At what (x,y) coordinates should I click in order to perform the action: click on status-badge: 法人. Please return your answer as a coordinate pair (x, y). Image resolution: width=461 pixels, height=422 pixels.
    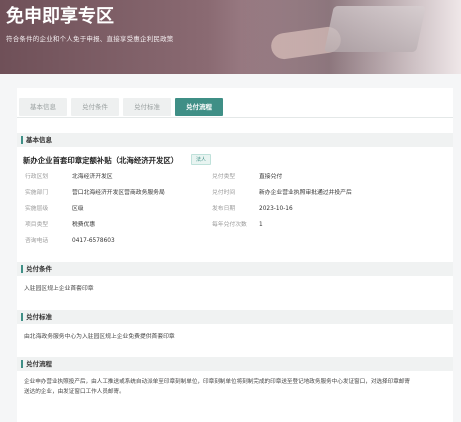
    Looking at the image, I should click on (201, 159).